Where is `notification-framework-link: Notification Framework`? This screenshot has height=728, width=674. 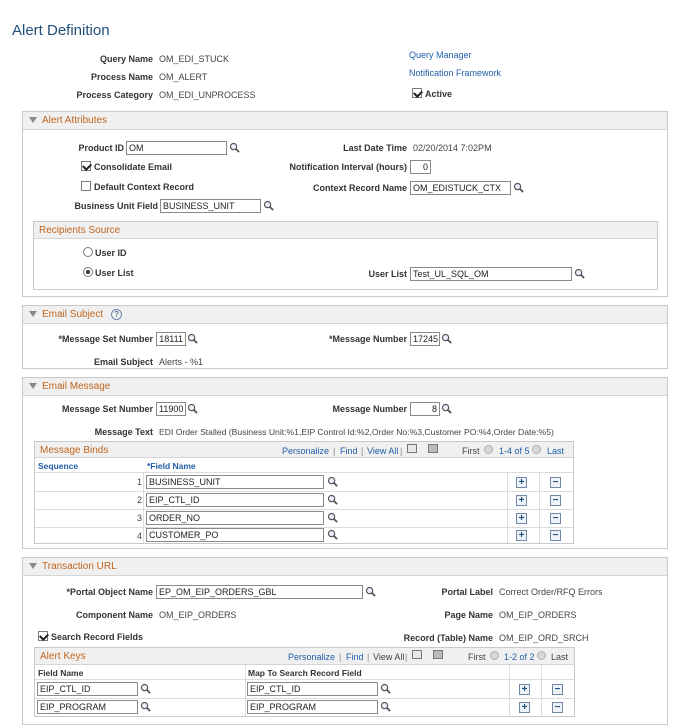
notification-framework-link: Notification Framework is located at coordinates (455, 73).